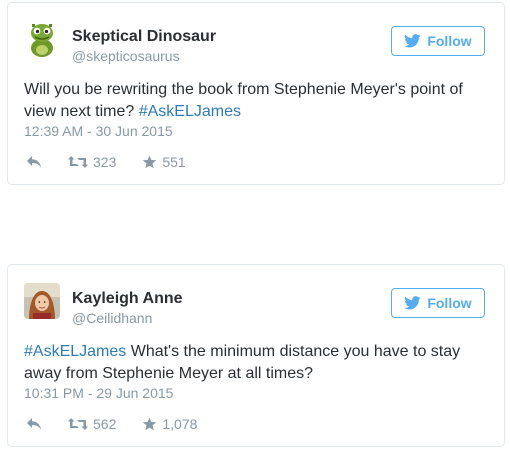 Image resolution: width=510 pixels, height=451 pixels. Describe the element at coordinates (144, 37) in the screenshot. I see `author-name: Skeptical Dinosaur` at that location.